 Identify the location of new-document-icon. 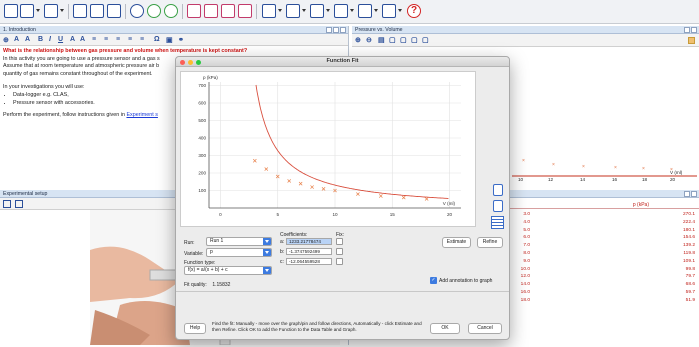
(27, 11).